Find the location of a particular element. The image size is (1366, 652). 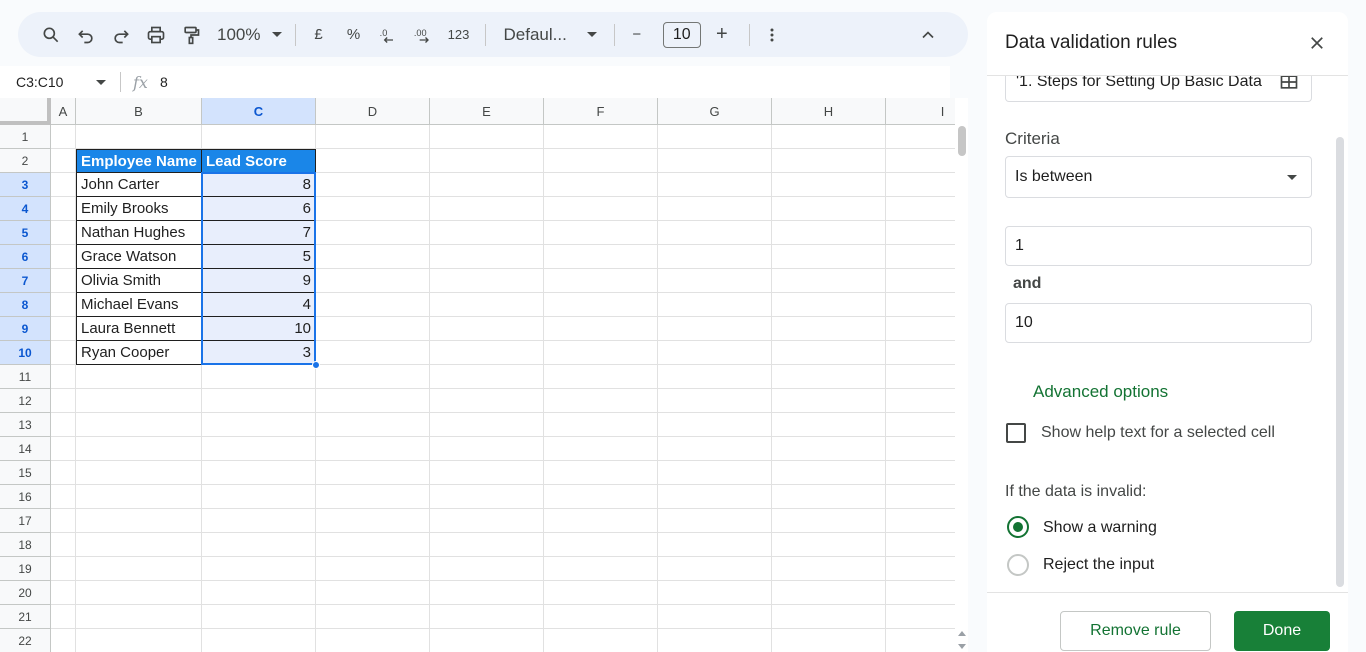

row-header-22: 22 is located at coordinates (25, 640).